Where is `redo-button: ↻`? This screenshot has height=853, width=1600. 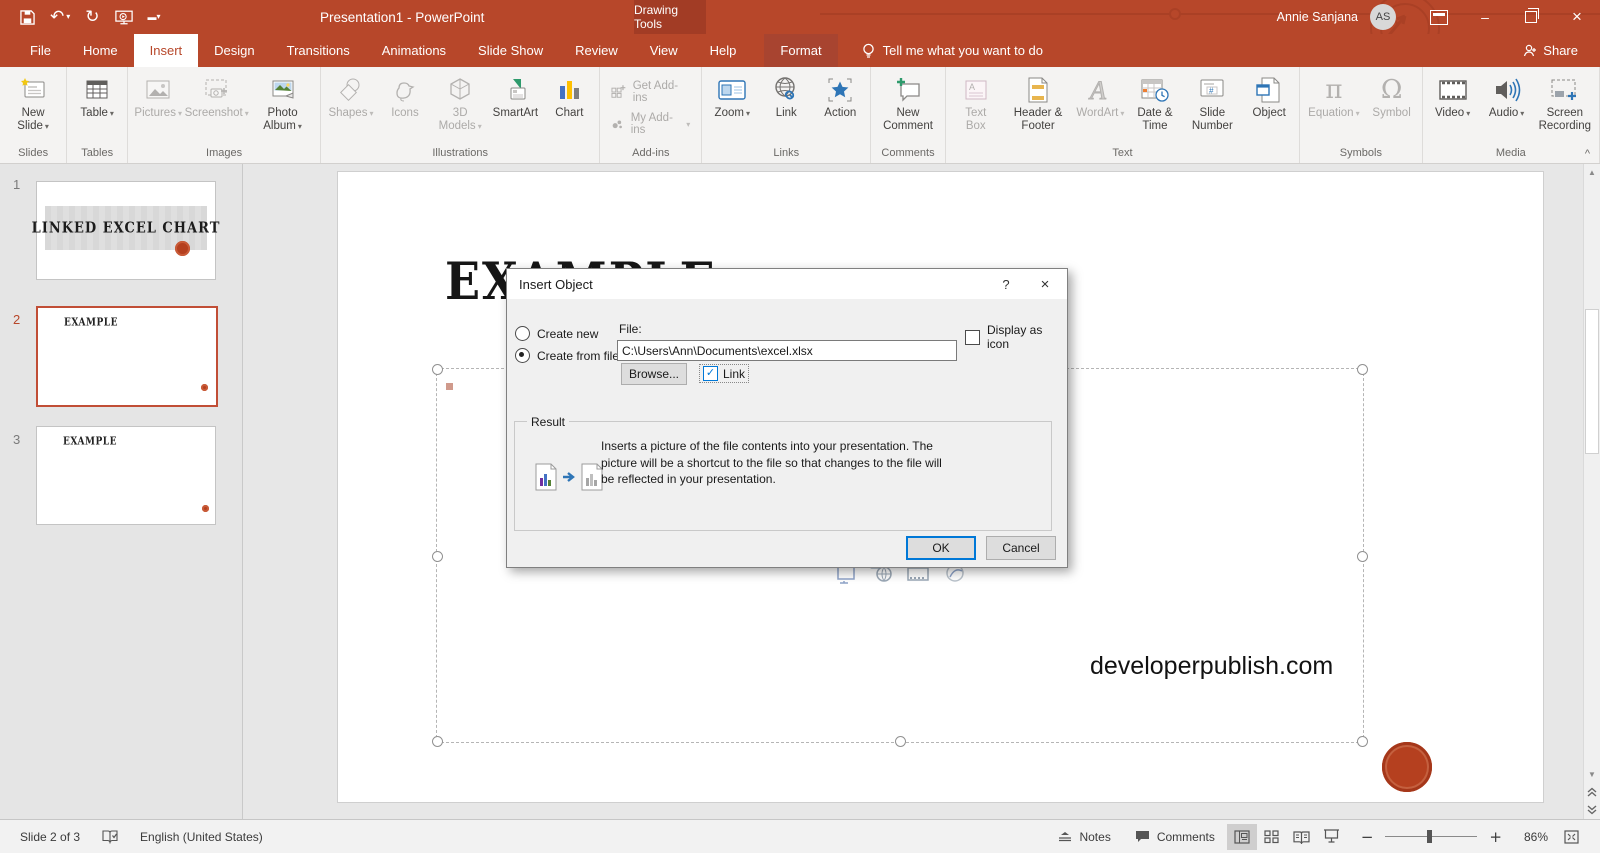
redo-button: ↻ is located at coordinates (92, 17).